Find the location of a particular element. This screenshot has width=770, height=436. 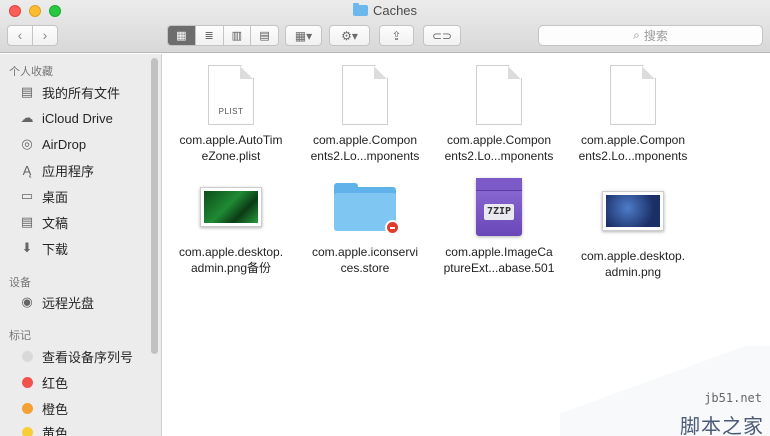

window-title: Caches is located at coordinates (385, 10).